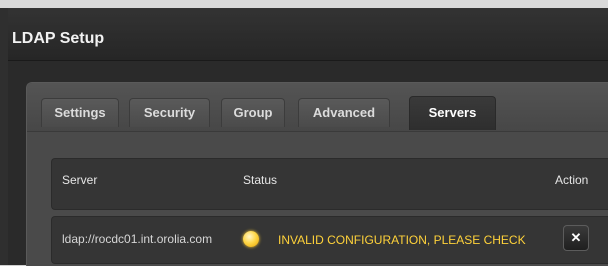 Image resolution: width=608 pixels, height=266 pixels. I want to click on close-icon: ✕, so click(576, 237).